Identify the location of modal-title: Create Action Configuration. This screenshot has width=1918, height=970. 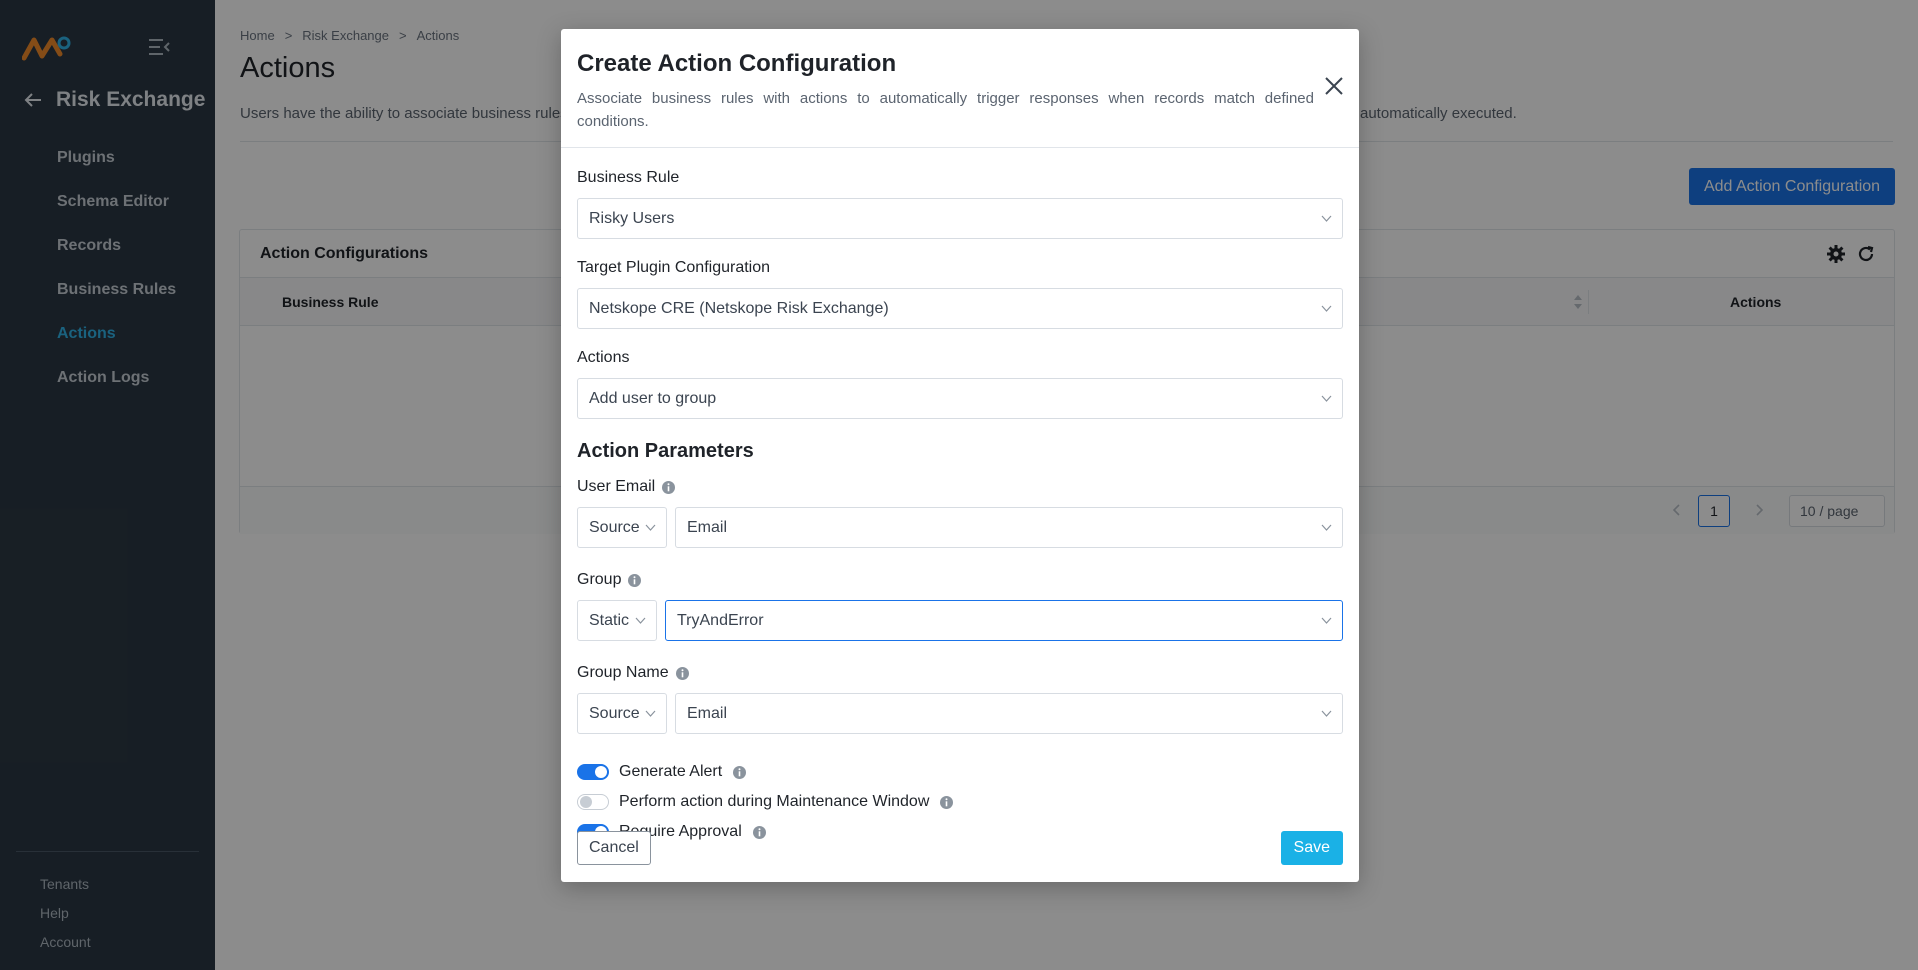
(737, 63).